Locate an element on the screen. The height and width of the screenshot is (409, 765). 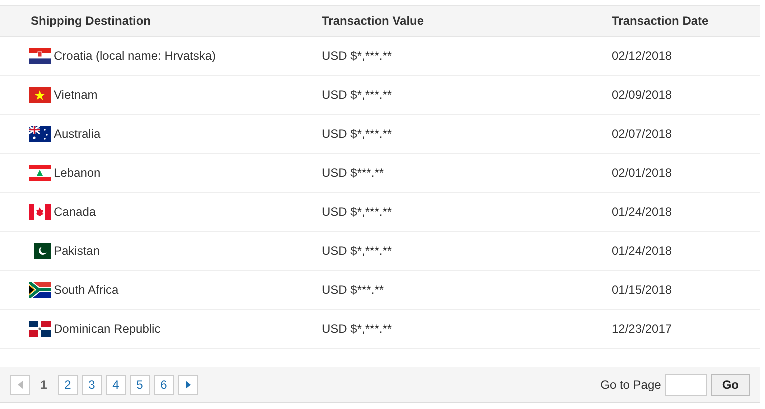
table-cell-text: Pakistan is located at coordinates (77, 251).